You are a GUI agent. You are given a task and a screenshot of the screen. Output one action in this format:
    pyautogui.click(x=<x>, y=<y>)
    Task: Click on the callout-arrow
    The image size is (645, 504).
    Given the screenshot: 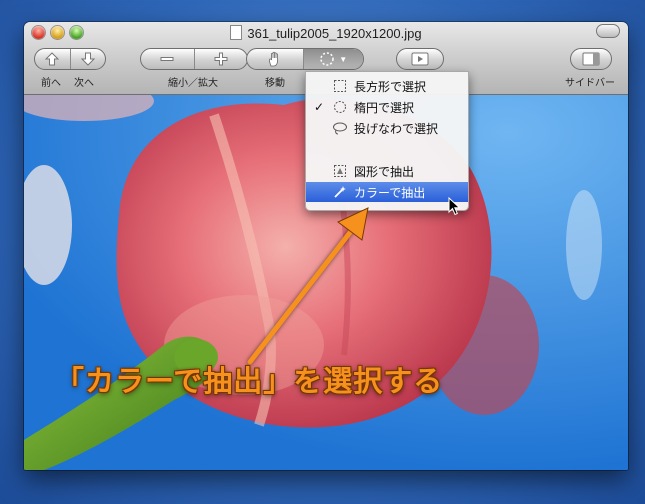 What is the action you would take?
    pyautogui.click(x=308, y=286)
    